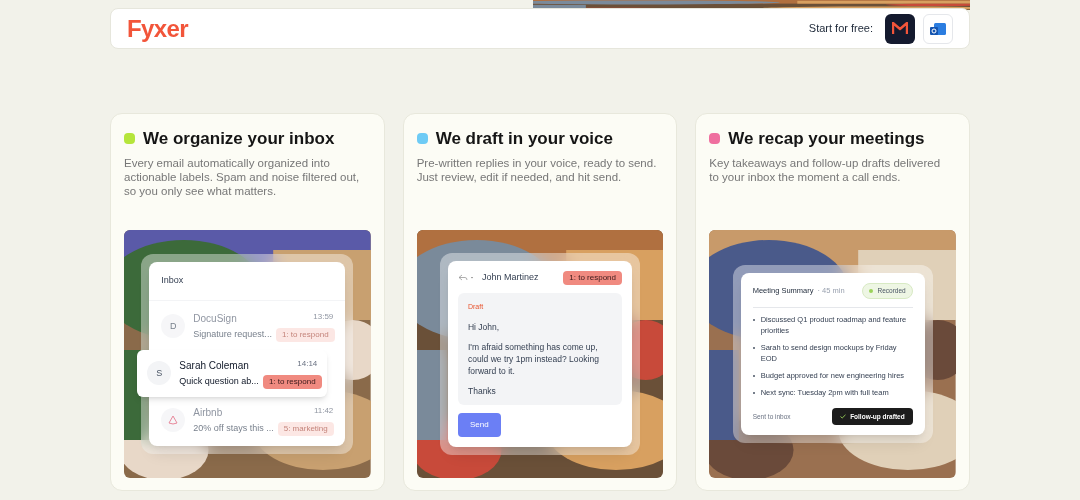 The image size is (1080, 500). What do you see at coordinates (537, 169) in the screenshot?
I see `feature-description: Pre-written replies in your voice, ready to send. Just review, edit if needed, and hit send.` at bounding box center [537, 169].